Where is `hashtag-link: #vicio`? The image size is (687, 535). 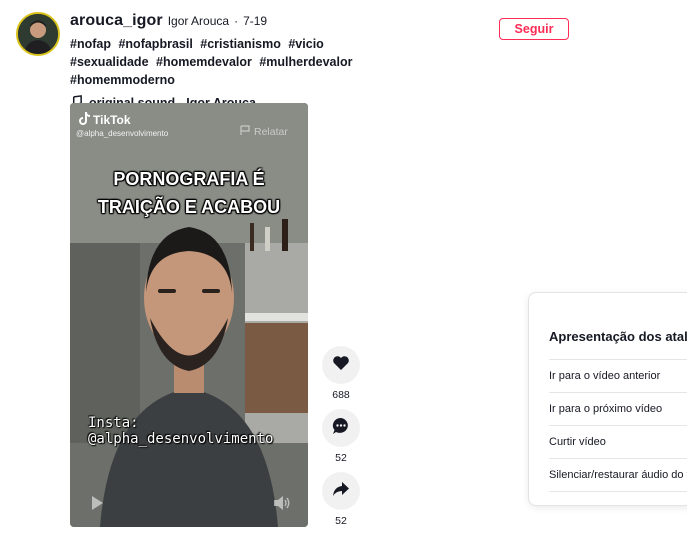
hashtag-link: #vicio is located at coordinates (305, 44).